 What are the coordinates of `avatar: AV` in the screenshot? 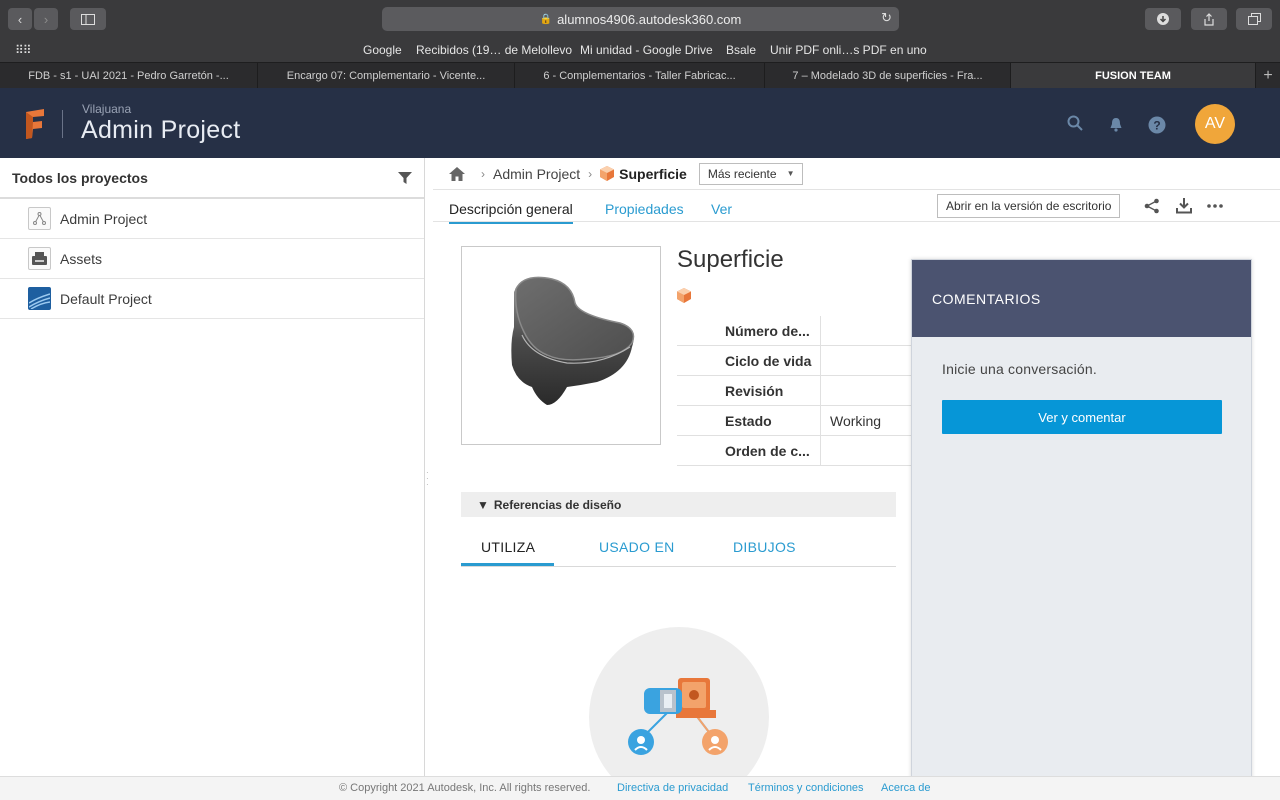 It's located at (1215, 124).